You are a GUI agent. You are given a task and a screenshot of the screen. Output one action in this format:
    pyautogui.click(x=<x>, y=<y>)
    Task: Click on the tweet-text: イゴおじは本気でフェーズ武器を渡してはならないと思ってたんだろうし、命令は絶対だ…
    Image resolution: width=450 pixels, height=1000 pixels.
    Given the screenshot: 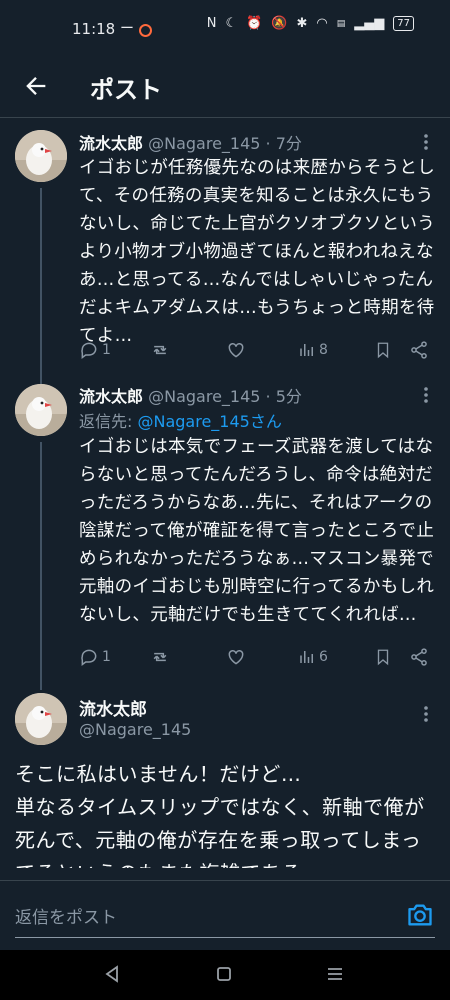 What is the action you would take?
    pyautogui.click(x=257, y=531)
    